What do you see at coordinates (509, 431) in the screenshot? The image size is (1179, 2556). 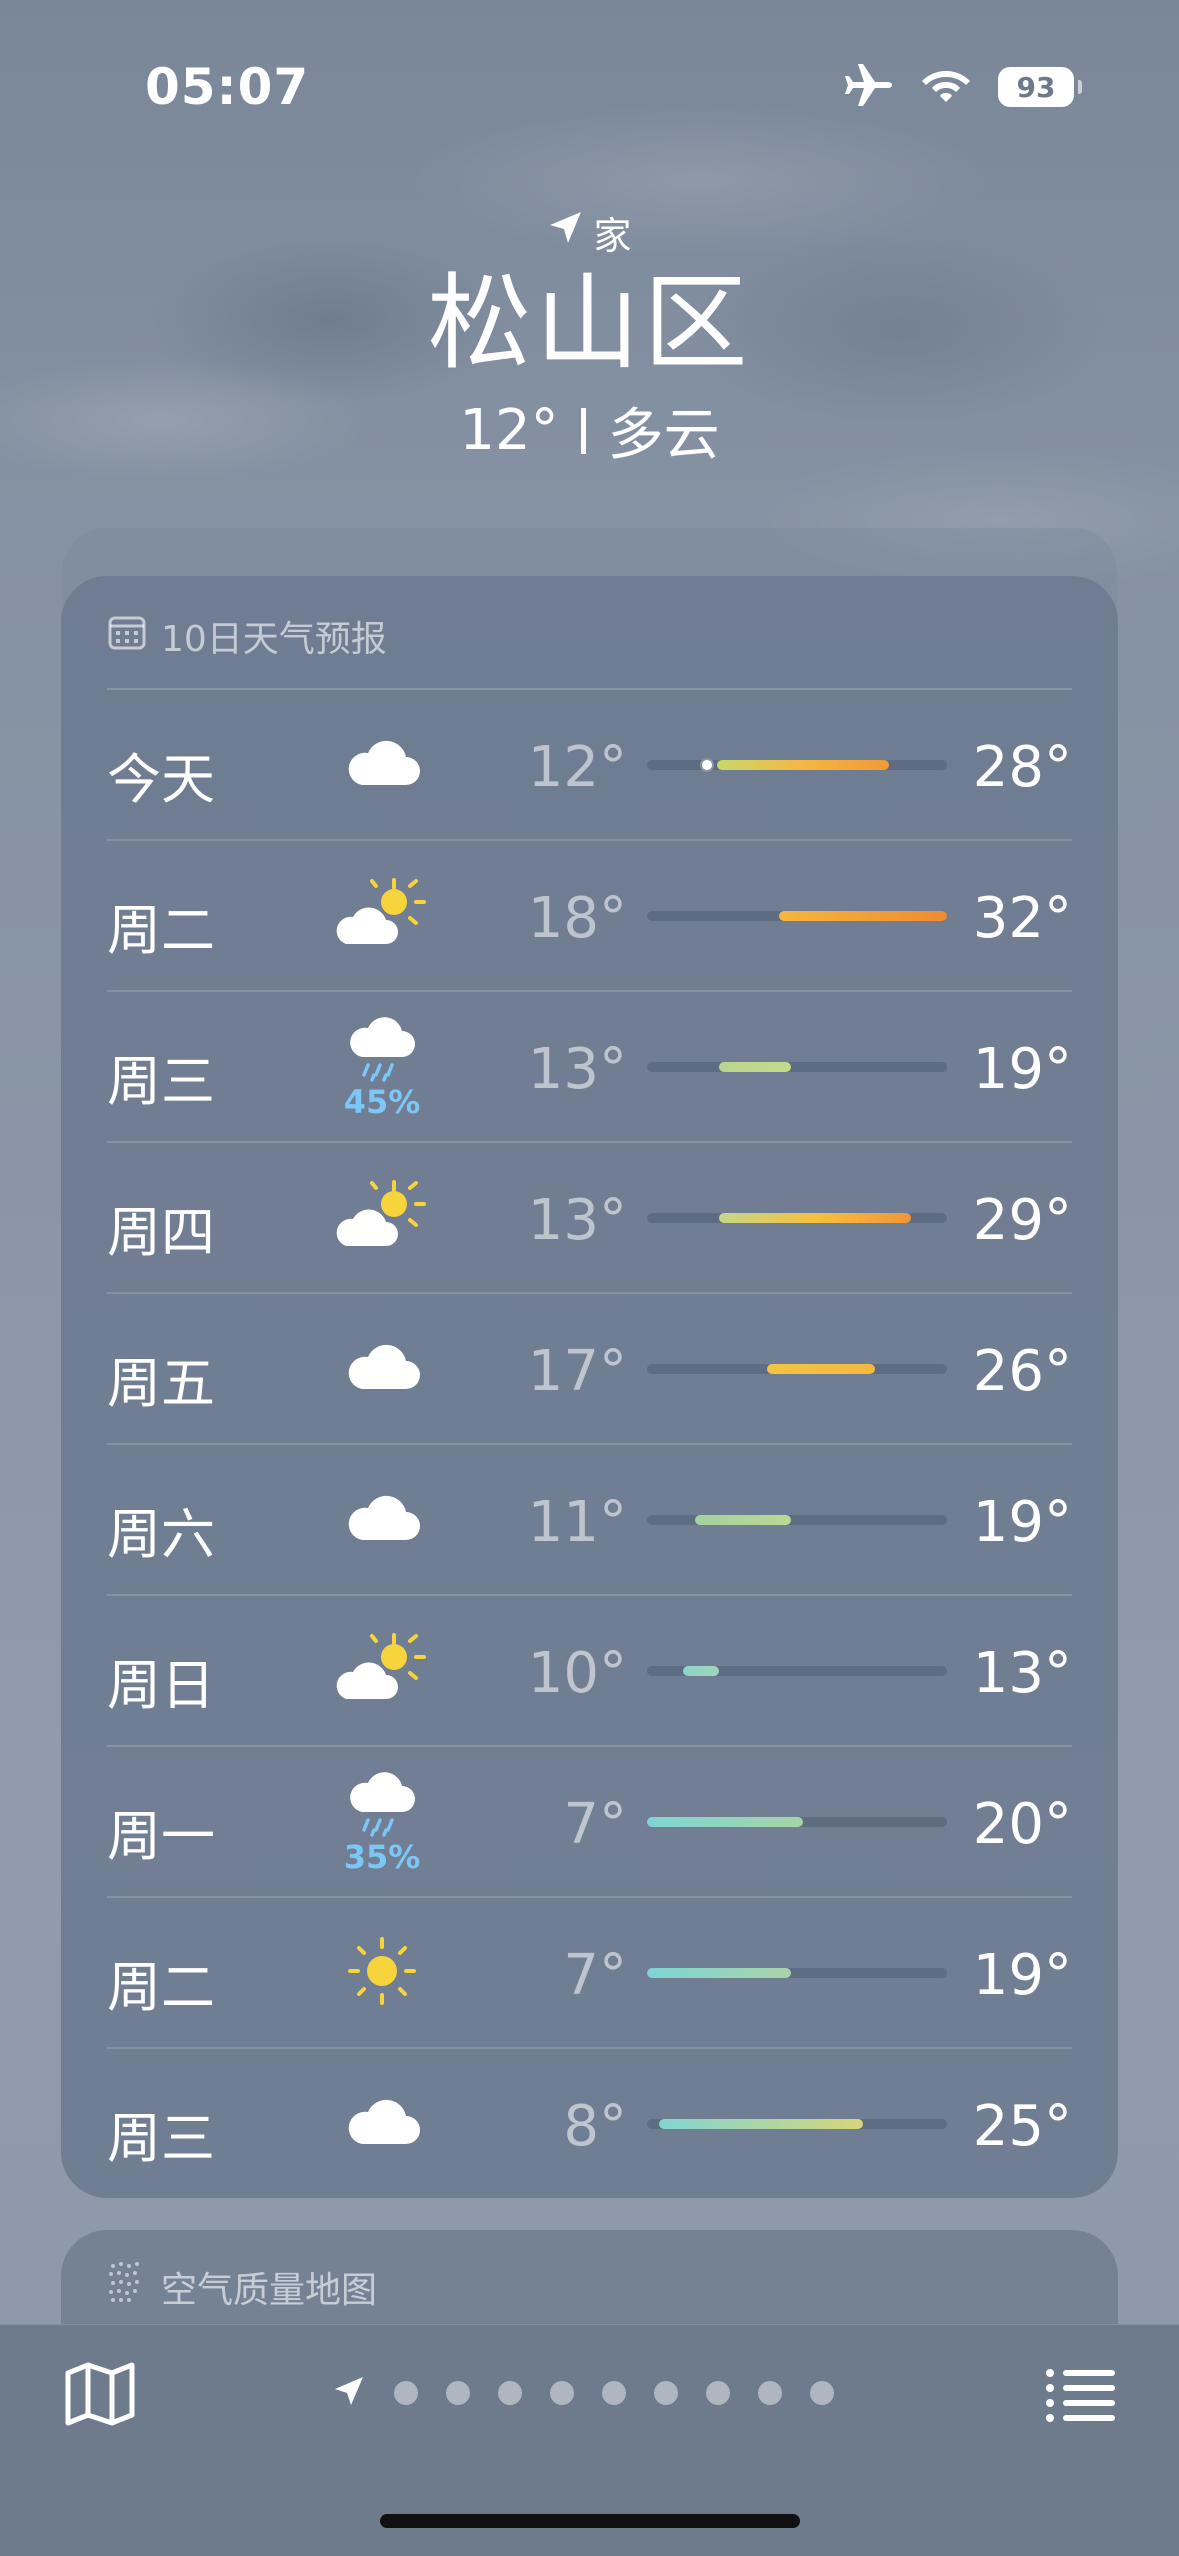 I see `current-temperature: 12°` at bounding box center [509, 431].